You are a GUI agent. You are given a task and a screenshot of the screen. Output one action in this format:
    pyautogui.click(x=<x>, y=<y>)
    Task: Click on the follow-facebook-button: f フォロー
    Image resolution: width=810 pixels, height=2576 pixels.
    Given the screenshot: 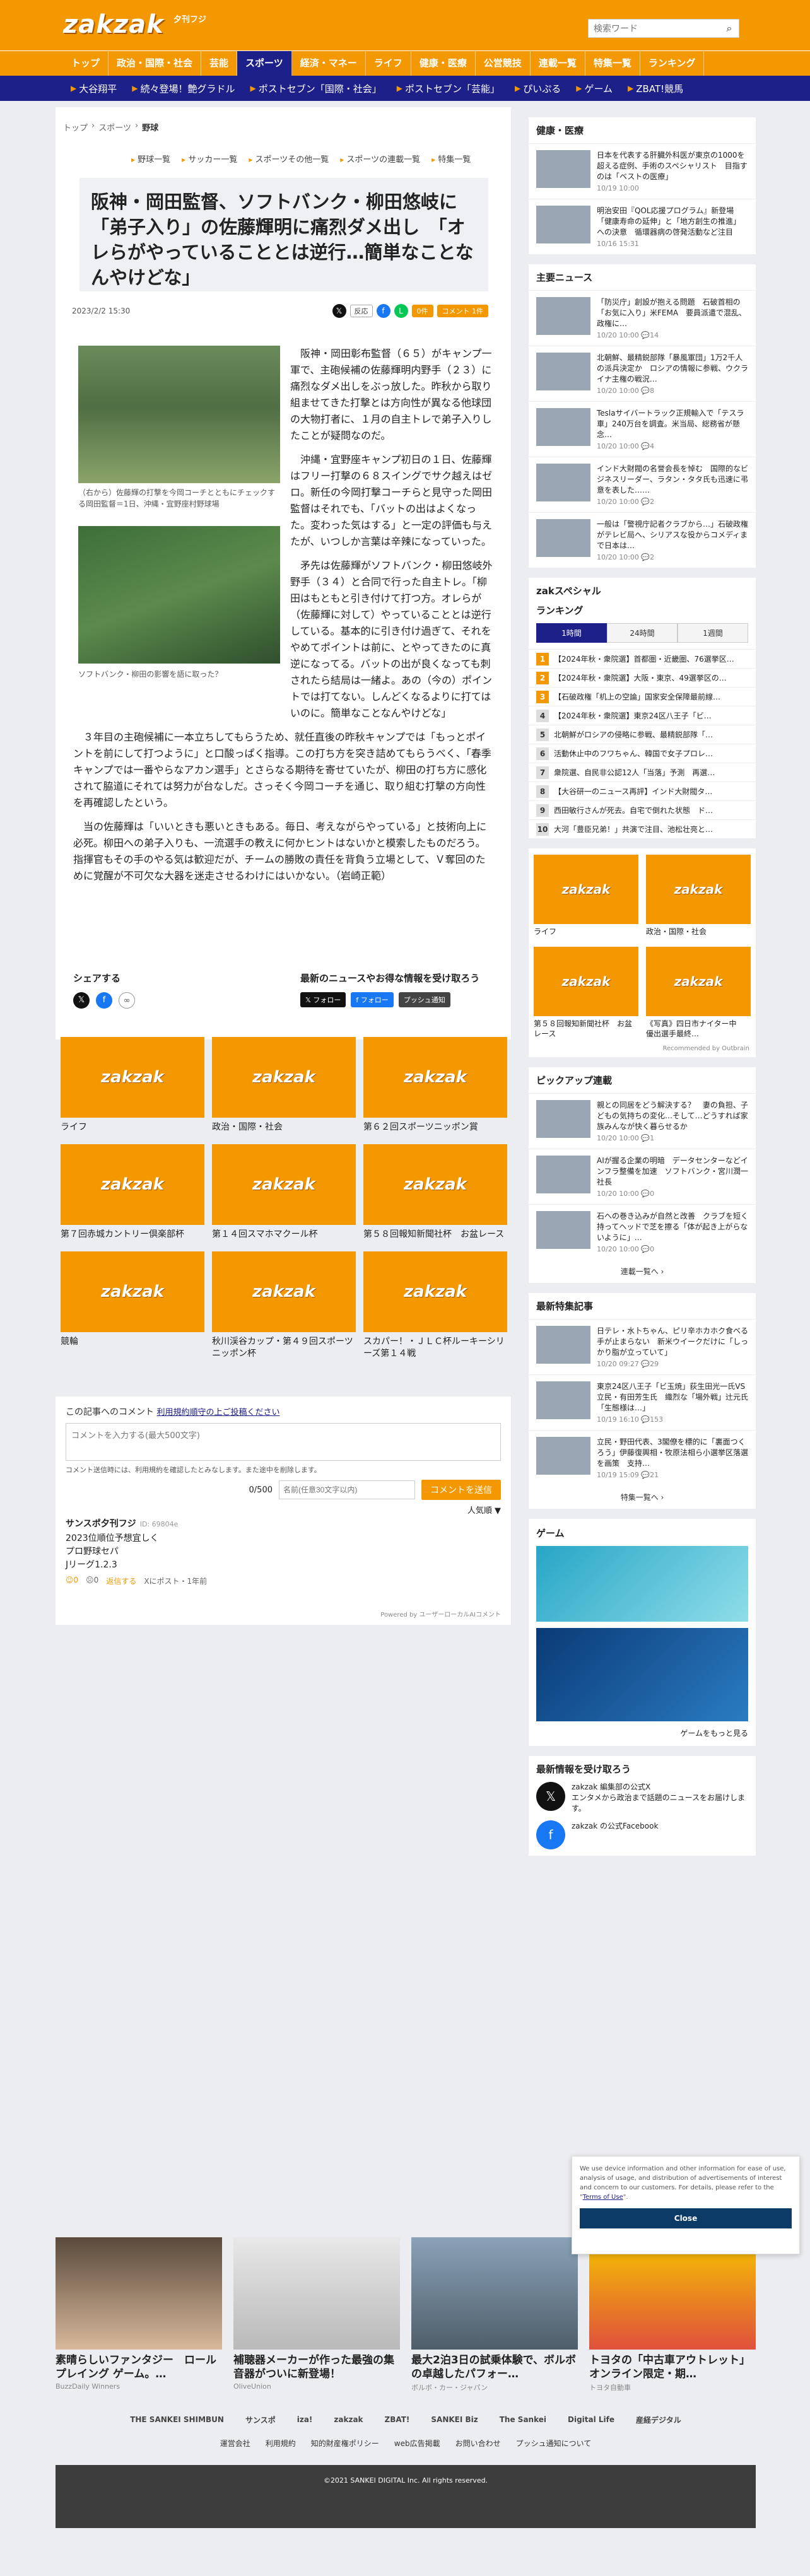 What is the action you would take?
    pyautogui.click(x=373, y=999)
    